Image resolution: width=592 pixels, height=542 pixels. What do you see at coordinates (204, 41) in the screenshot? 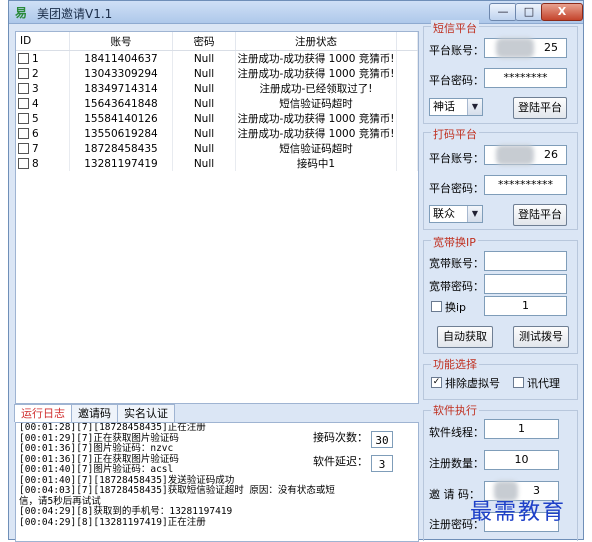
I see `column-header-password: 密码` at bounding box center [204, 41].